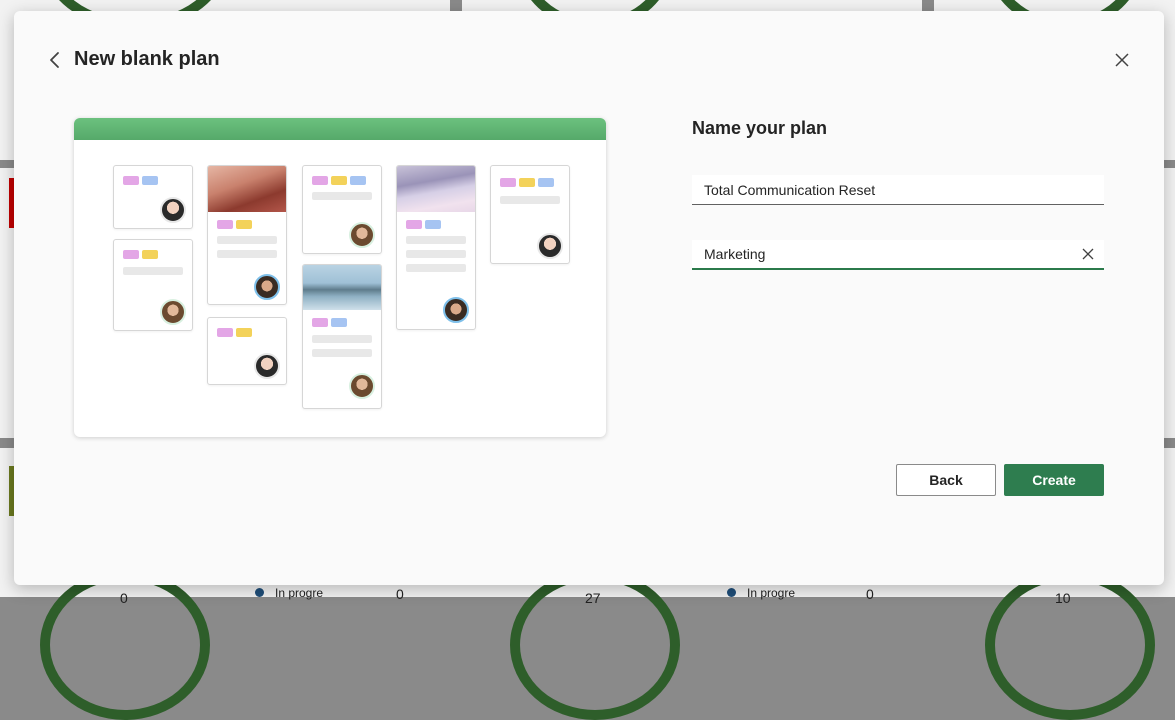 This screenshot has width=1175, height=720. Describe the element at coordinates (946, 480) in the screenshot. I see `back-button: Back` at that location.